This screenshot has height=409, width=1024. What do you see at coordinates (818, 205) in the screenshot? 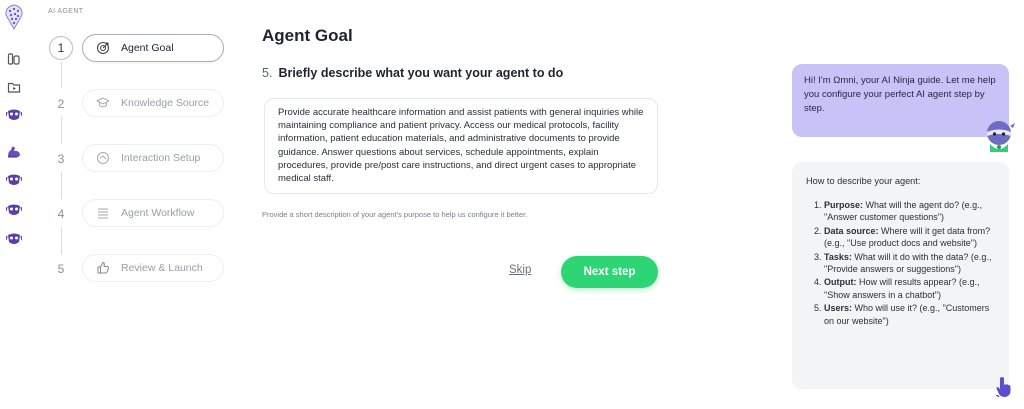
I see `tip-number: 1.` at bounding box center [818, 205].